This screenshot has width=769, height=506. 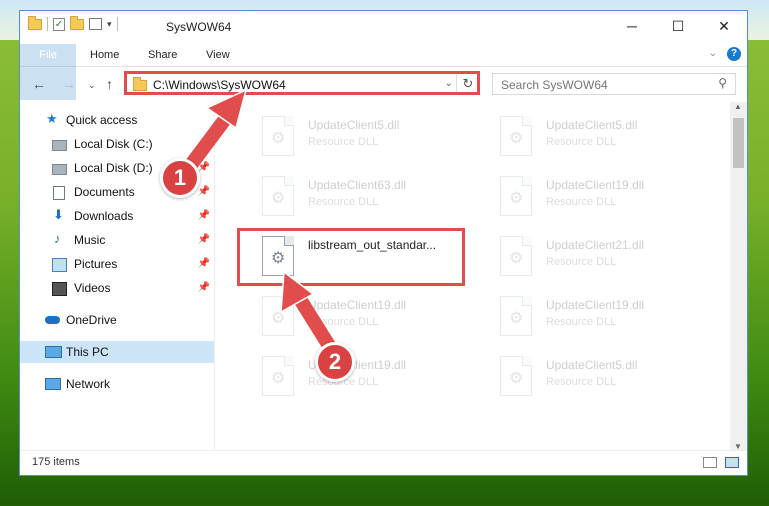 I want to click on step-1-badge: 1, so click(x=180, y=178).